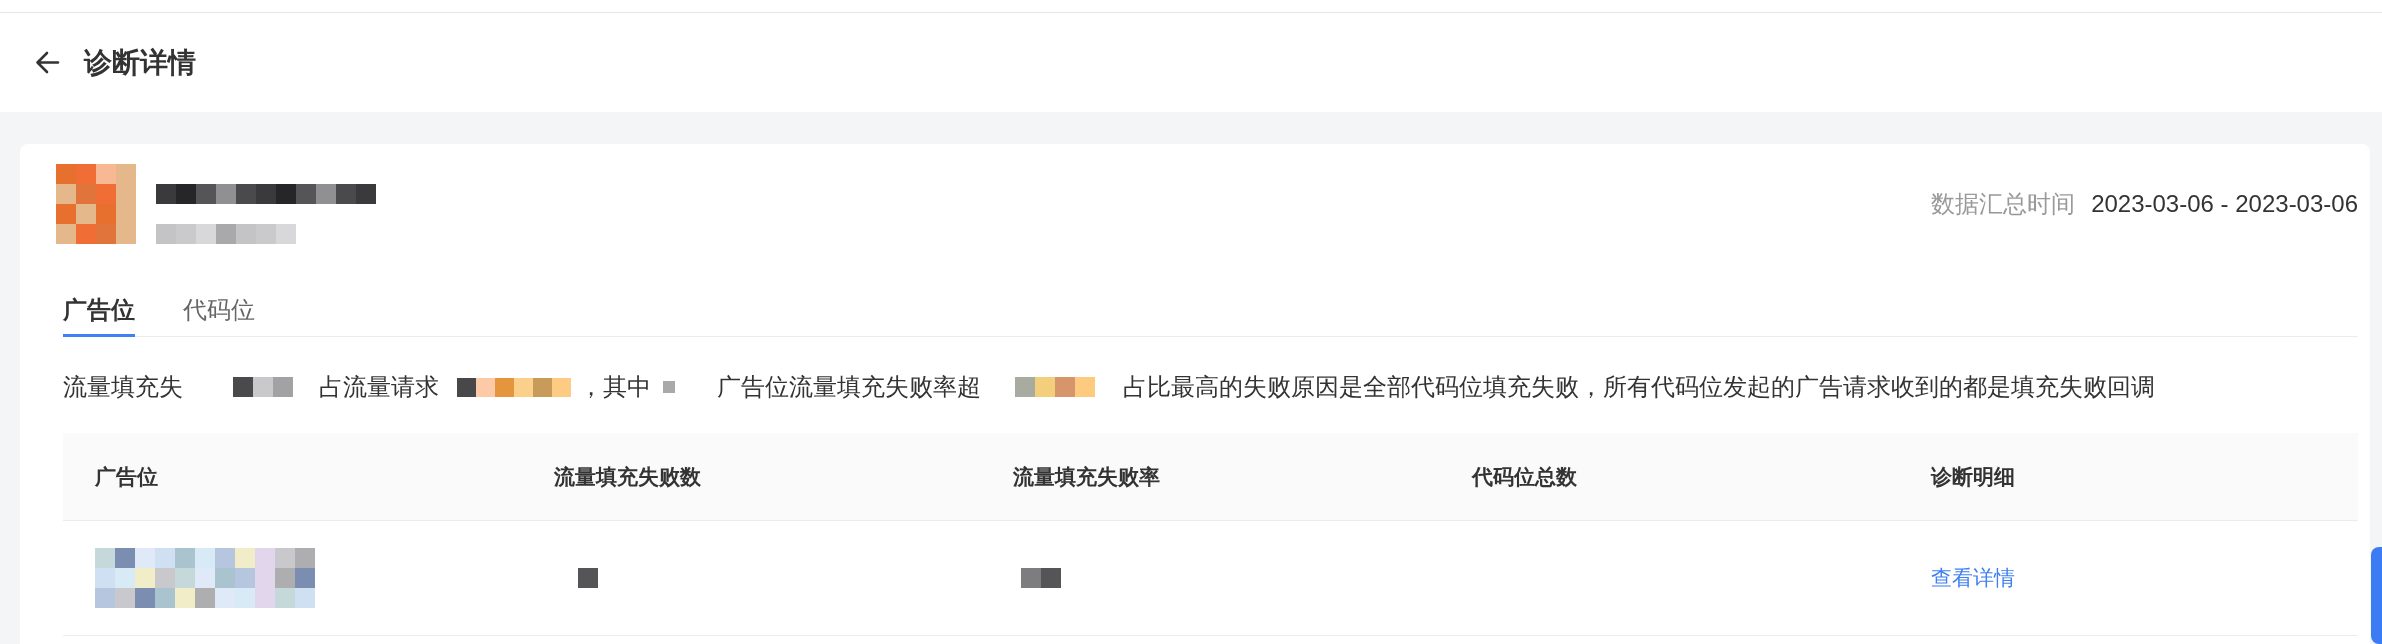  What do you see at coordinates (2224, 204) in the screenshot?
I see `date-range-value: 2023-03-06 - 2023-03-06` at bounding box center [2224, 204].